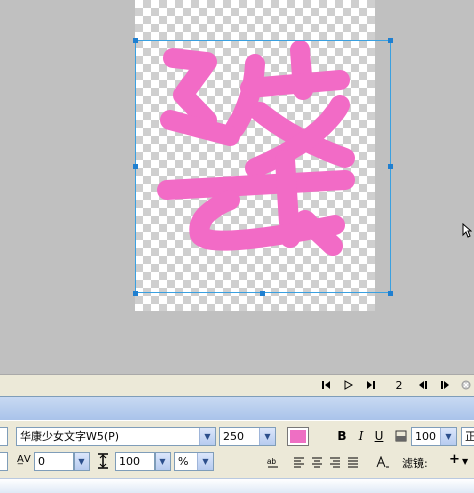  I want to click on opacity-select: 100 ▼, so click(434, 436).